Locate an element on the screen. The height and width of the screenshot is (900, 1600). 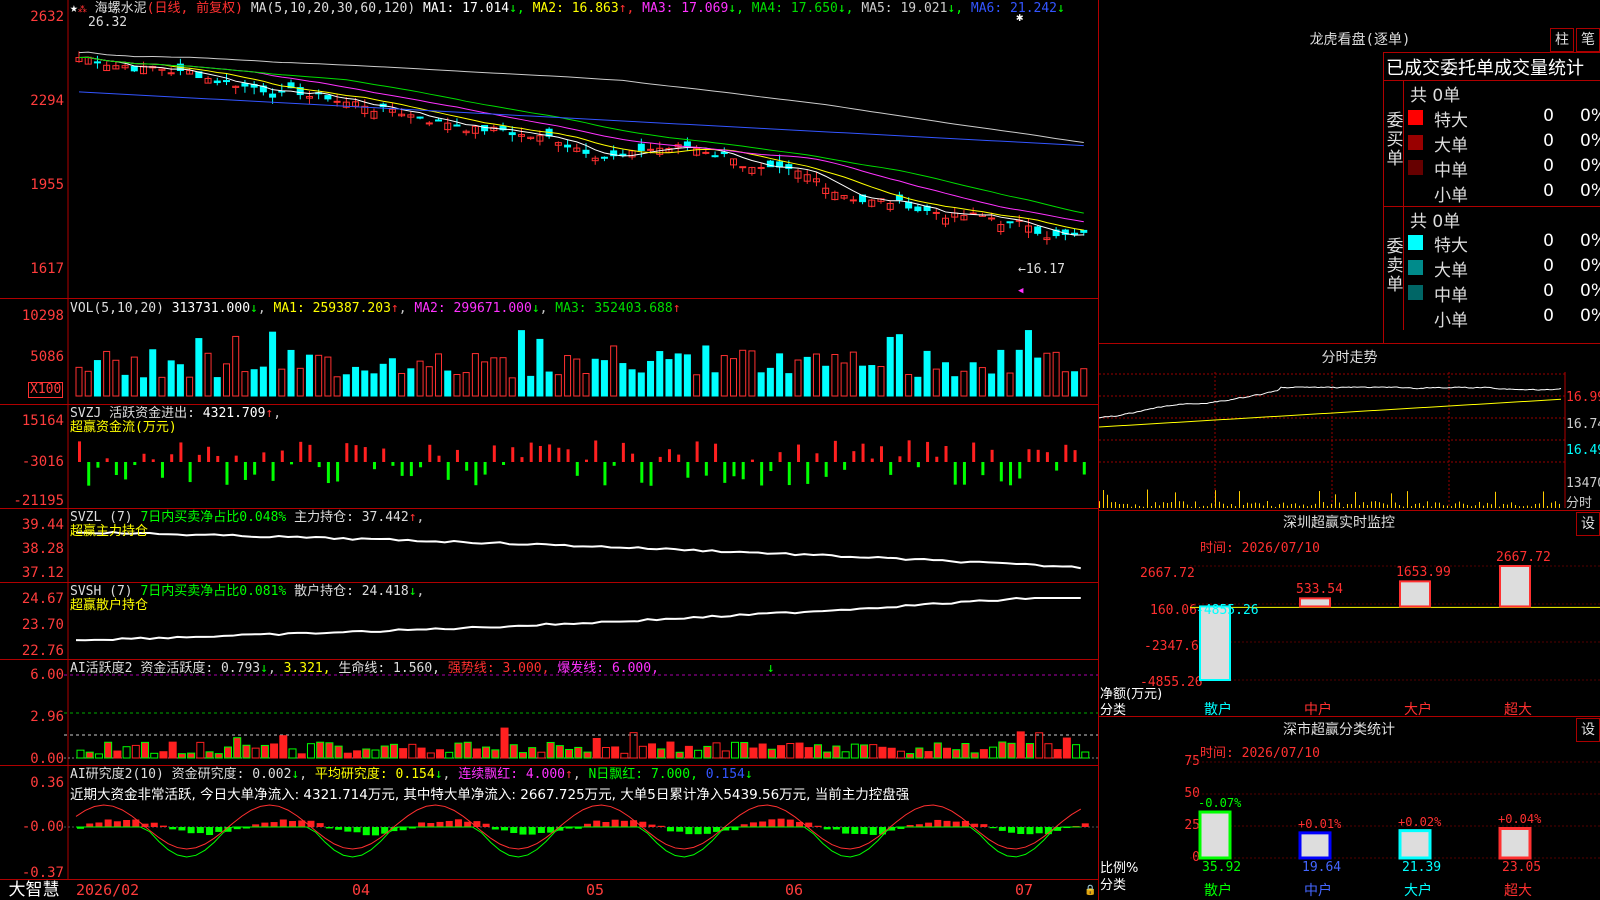
svzl-axis-label: 37.12 is located at coordinates (42, 573).